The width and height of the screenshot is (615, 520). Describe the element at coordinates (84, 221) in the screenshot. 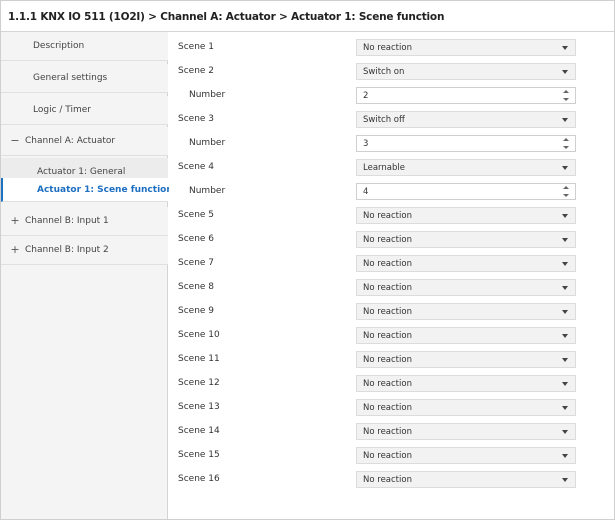

I see `sidebar-item-channel-b-input-1: + Channel B: Input 1` at that location.